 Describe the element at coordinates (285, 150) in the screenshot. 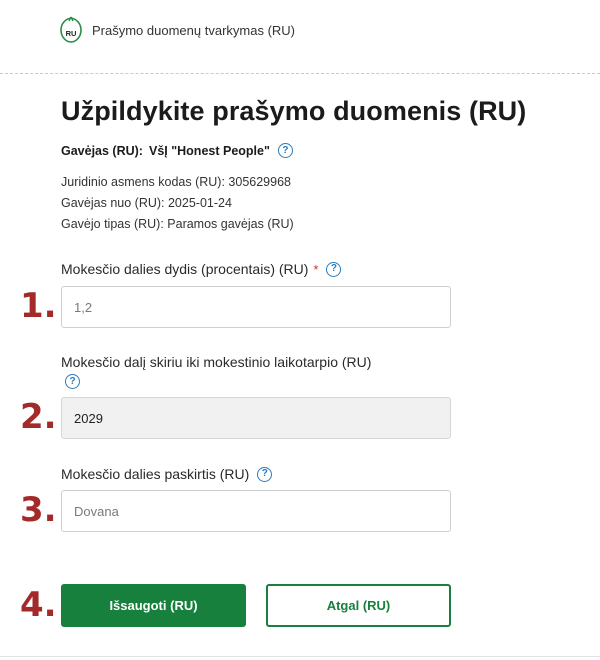

I see `recipient-help-icon: ?` at that location.